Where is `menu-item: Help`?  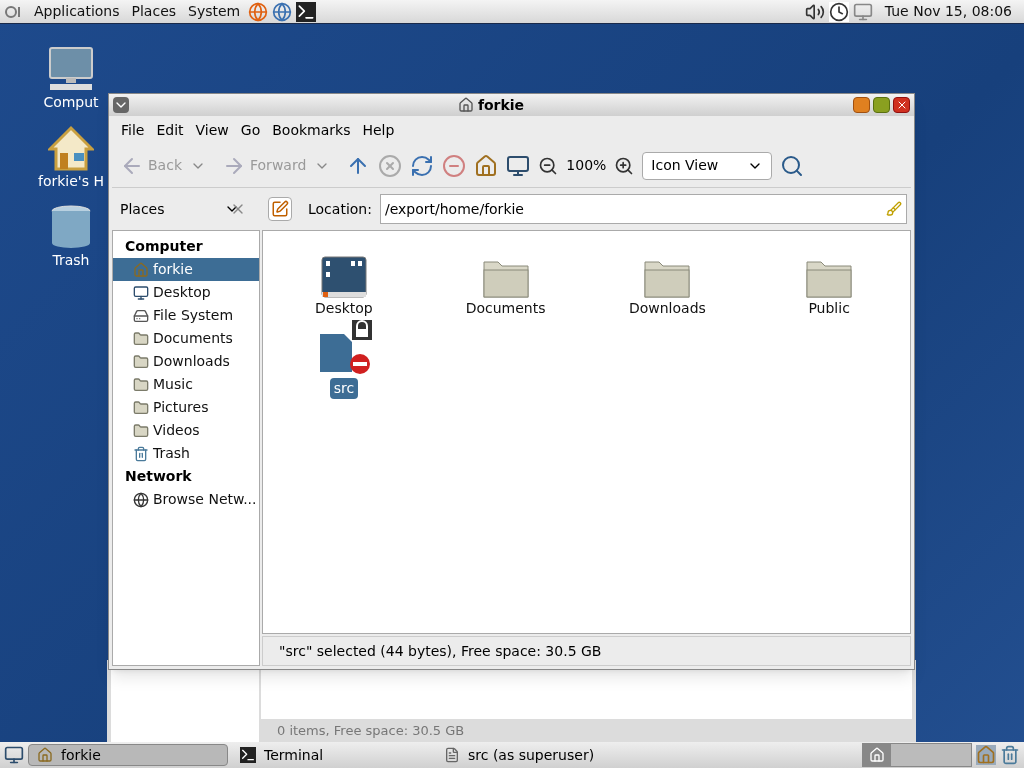
menu-item: Help is located at coordinates (378, 130).